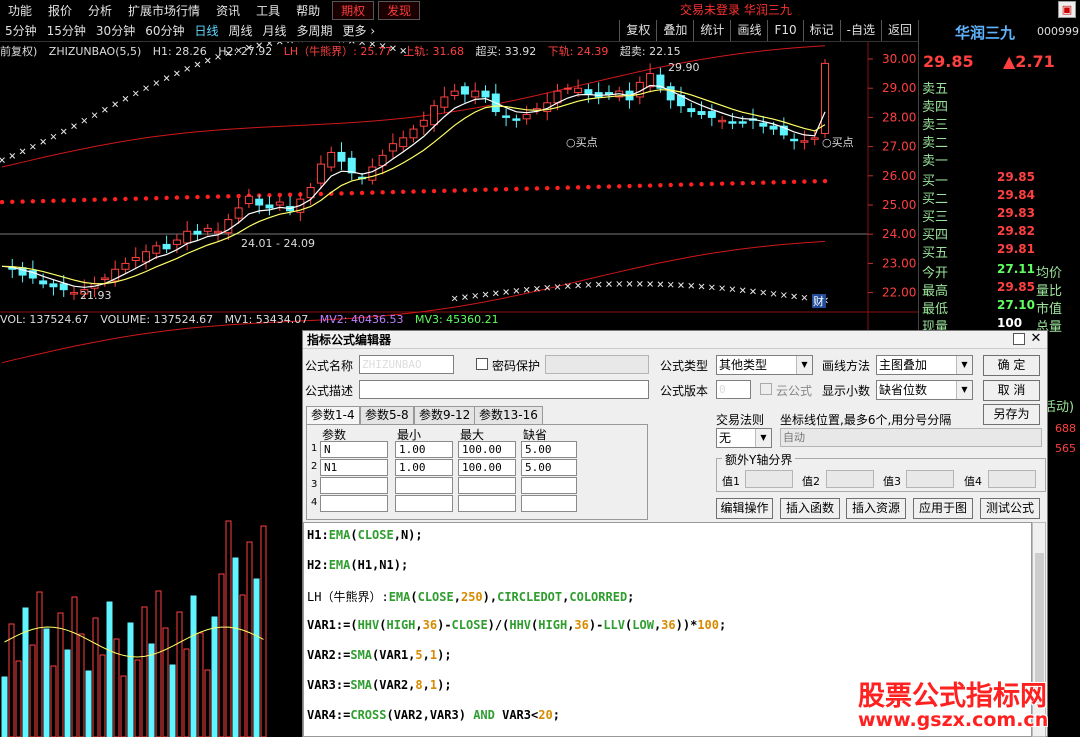 Image resolution: width=1080 pixels, height=737 pixels. What do you see at coordinates (354, 503) in the screenshot?
I see `param-4-name` at bounding box center [354, 503].